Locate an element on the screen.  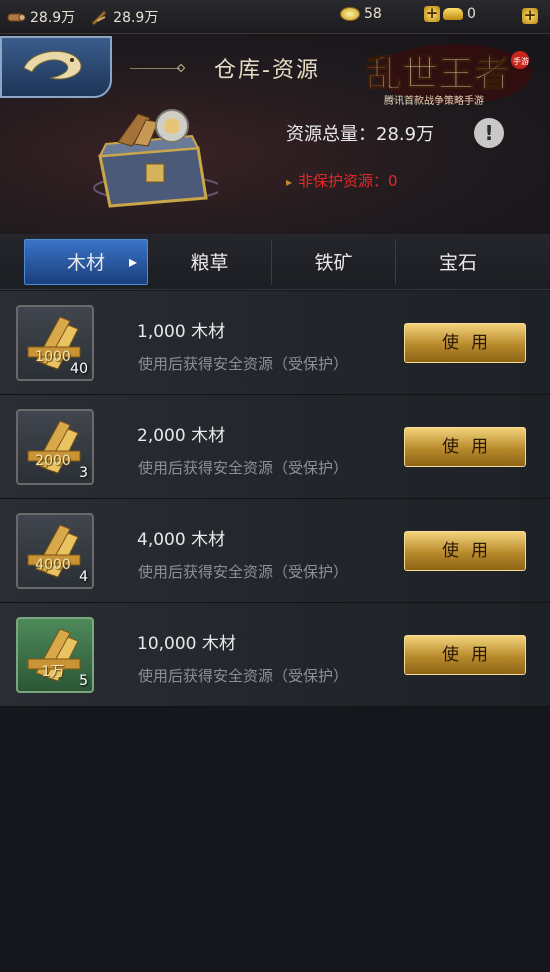
ingot-counter: + 0 is located at coordinates (450, 14).